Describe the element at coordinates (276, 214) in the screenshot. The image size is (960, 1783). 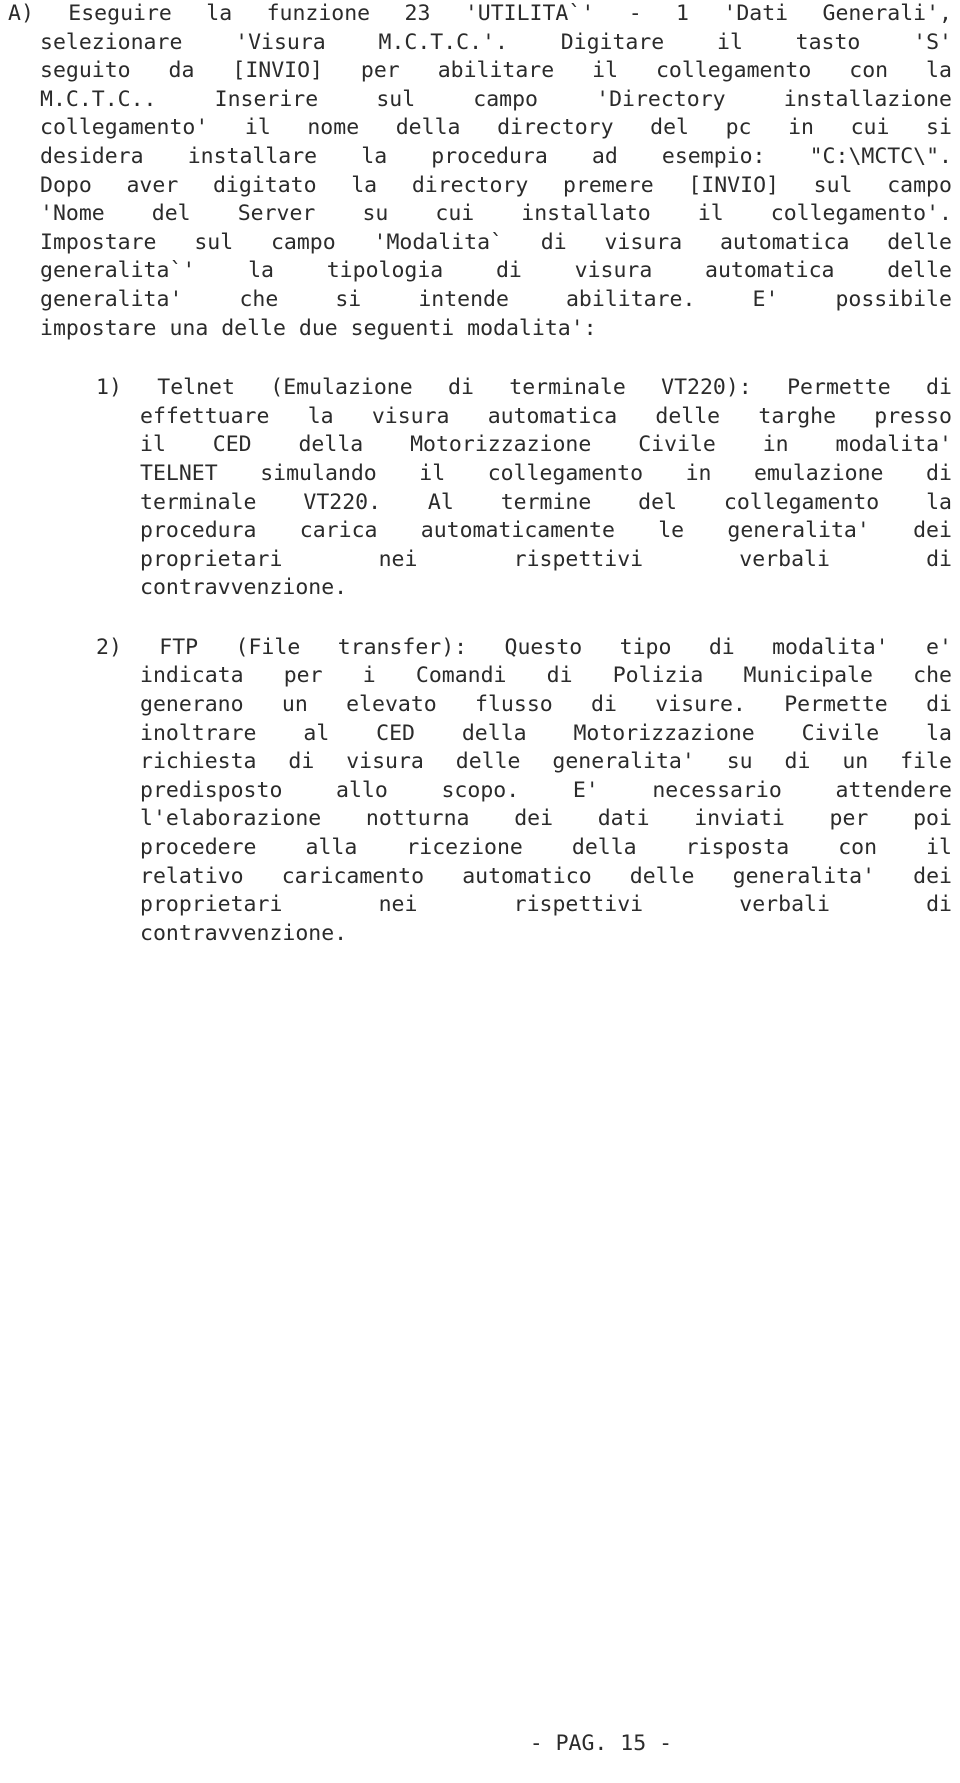
I see `text-word: Server` at that location.